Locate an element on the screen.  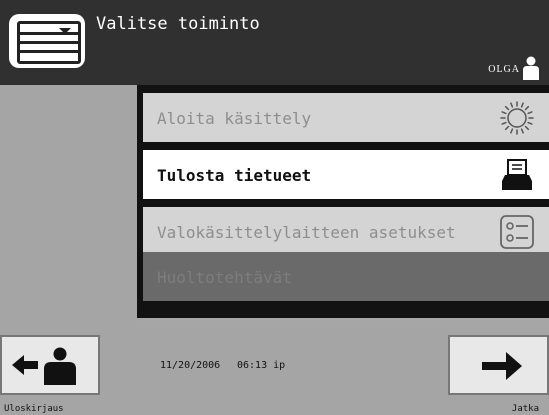
continue-button is located at coordinates (498, 365).